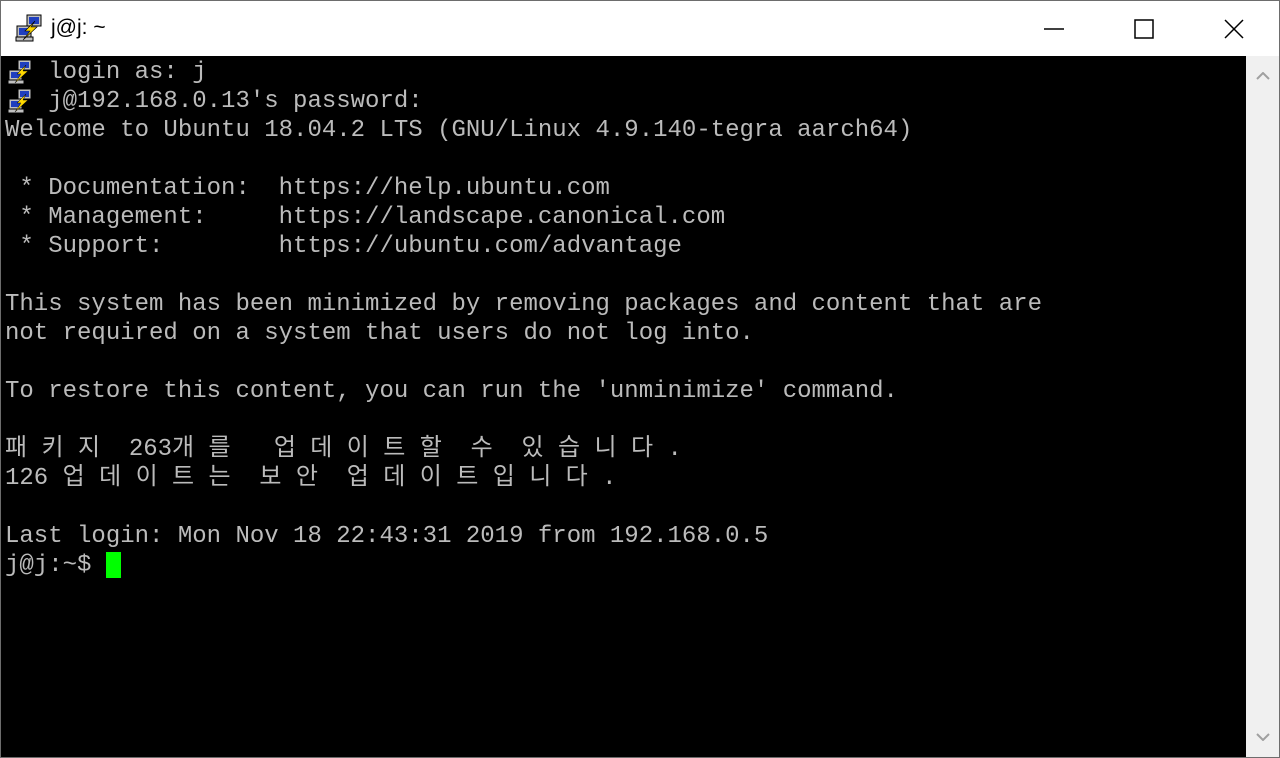  I want to click on chevron-down-icon, so click(1262, 737).